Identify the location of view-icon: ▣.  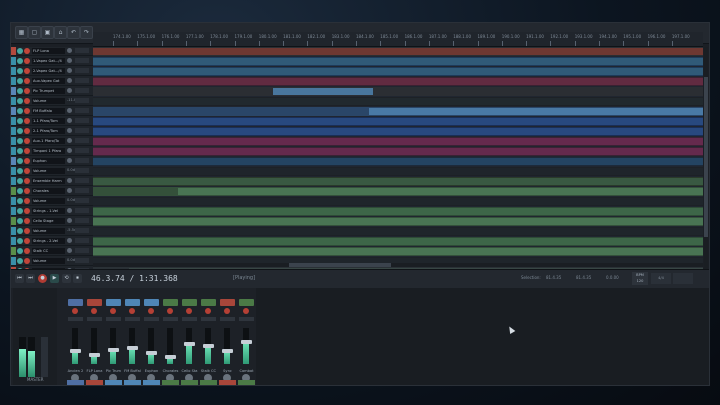
(47, 32).